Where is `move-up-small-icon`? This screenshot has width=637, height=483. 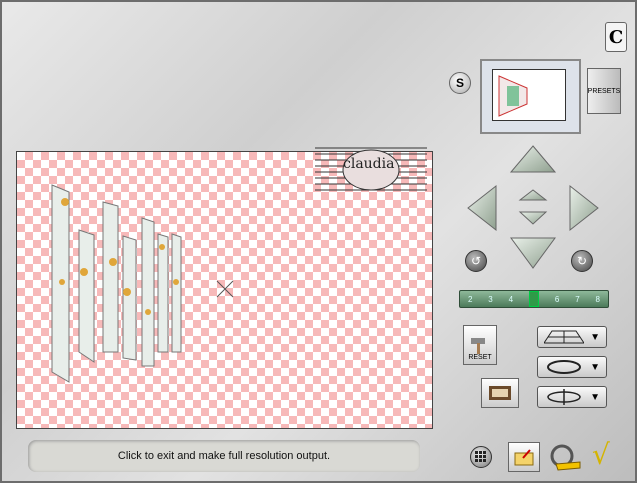
move-up-small-icon is located at coordinates (533, 195).